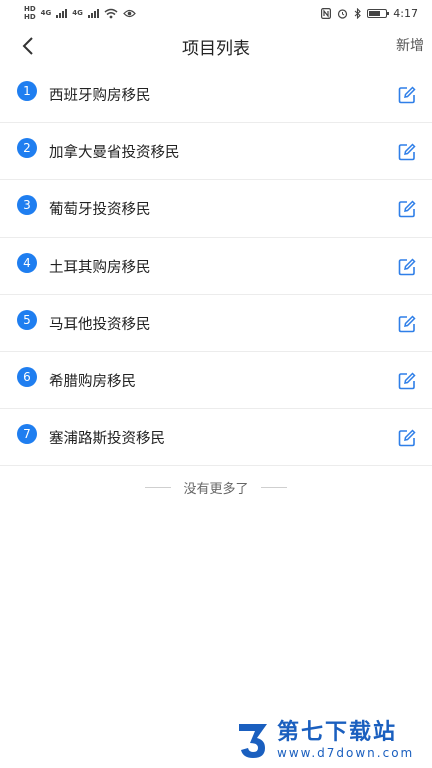 This screenshot has width=432, height=768. I want to click on bluetooth-icon, so click(358, 13).